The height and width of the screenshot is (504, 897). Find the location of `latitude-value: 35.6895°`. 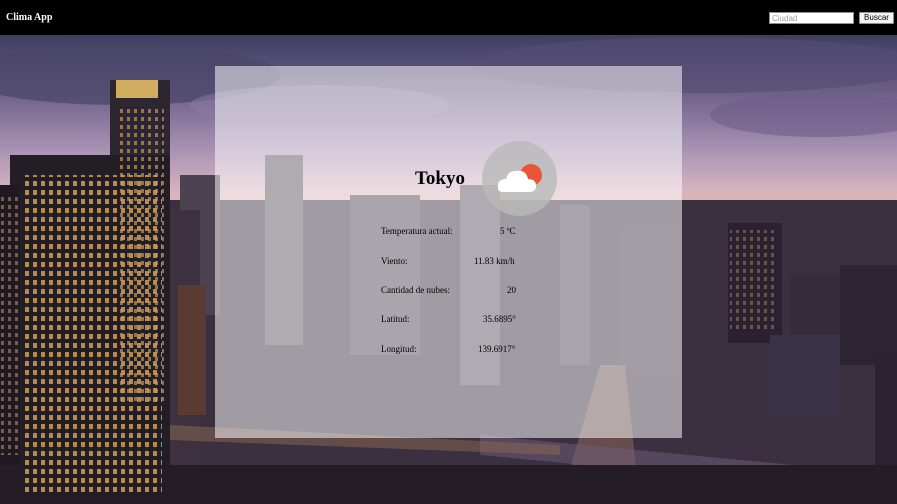

latitude-value: 35.6895° is located at coordinates (499, 319).